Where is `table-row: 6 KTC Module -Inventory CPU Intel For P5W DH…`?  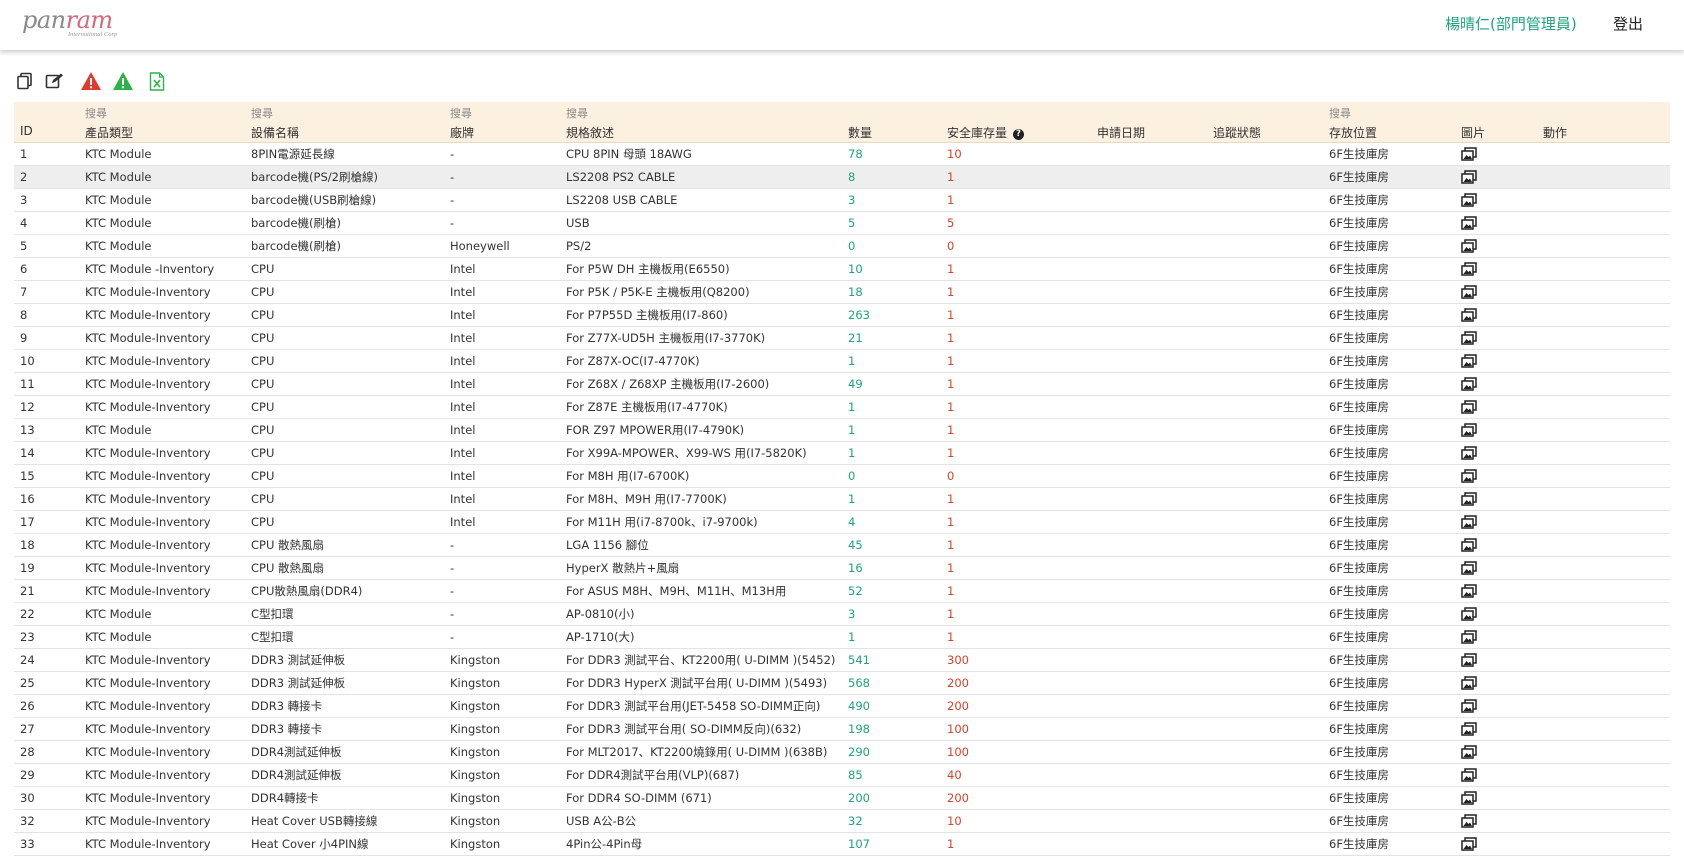 table-row: 6 KTC Module -Inventory CPU Intel For P5W DH… is located at coordinates (842, 269).